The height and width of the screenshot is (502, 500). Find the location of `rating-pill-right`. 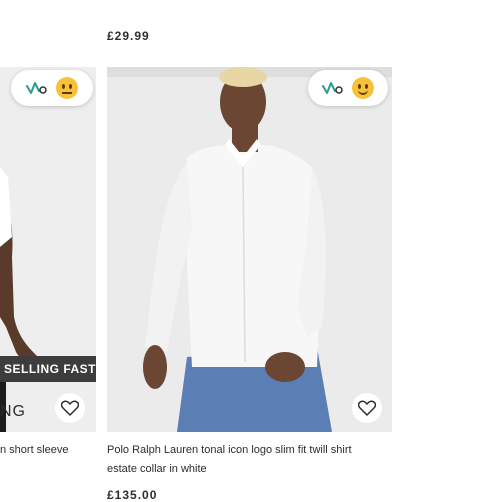

rating-pill-right is located at coordinates (348, 88).